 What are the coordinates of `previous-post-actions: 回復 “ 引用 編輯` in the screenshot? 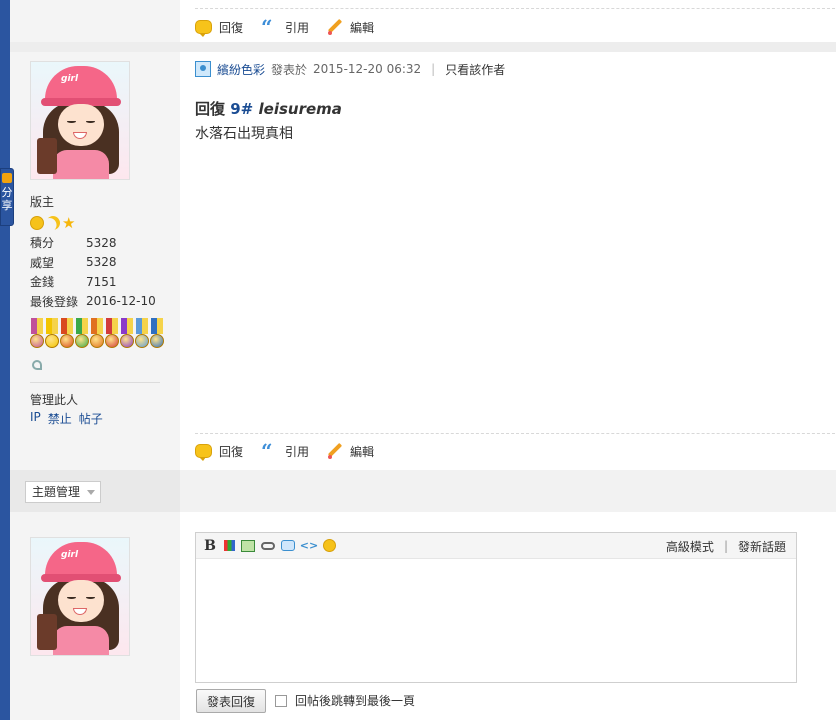 It's located at (284, 27).